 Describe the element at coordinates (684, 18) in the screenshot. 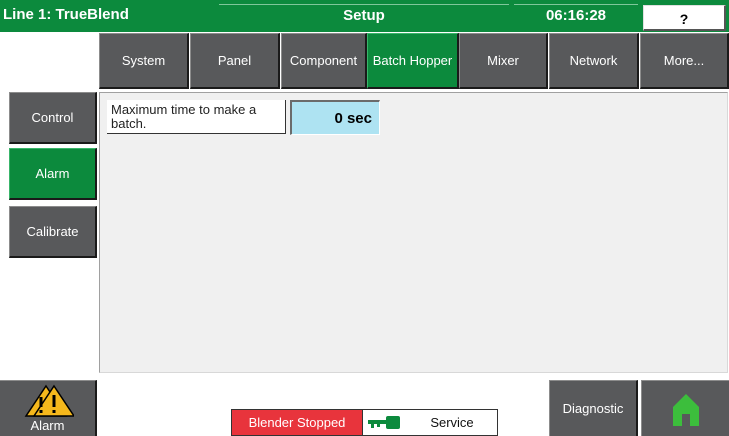

I see `help-button: ?` at that location.